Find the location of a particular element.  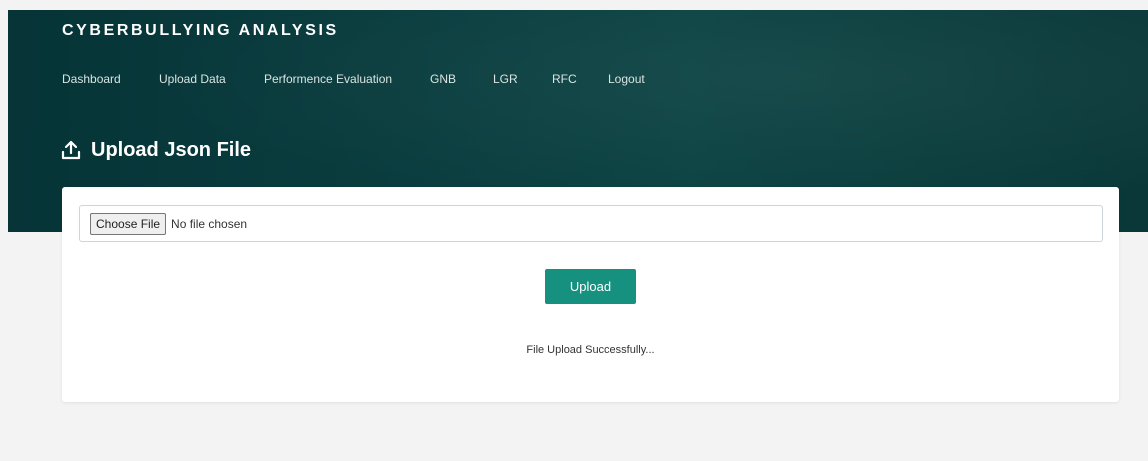

choose-file-button: Choose File is located at coordinates (128, 223).